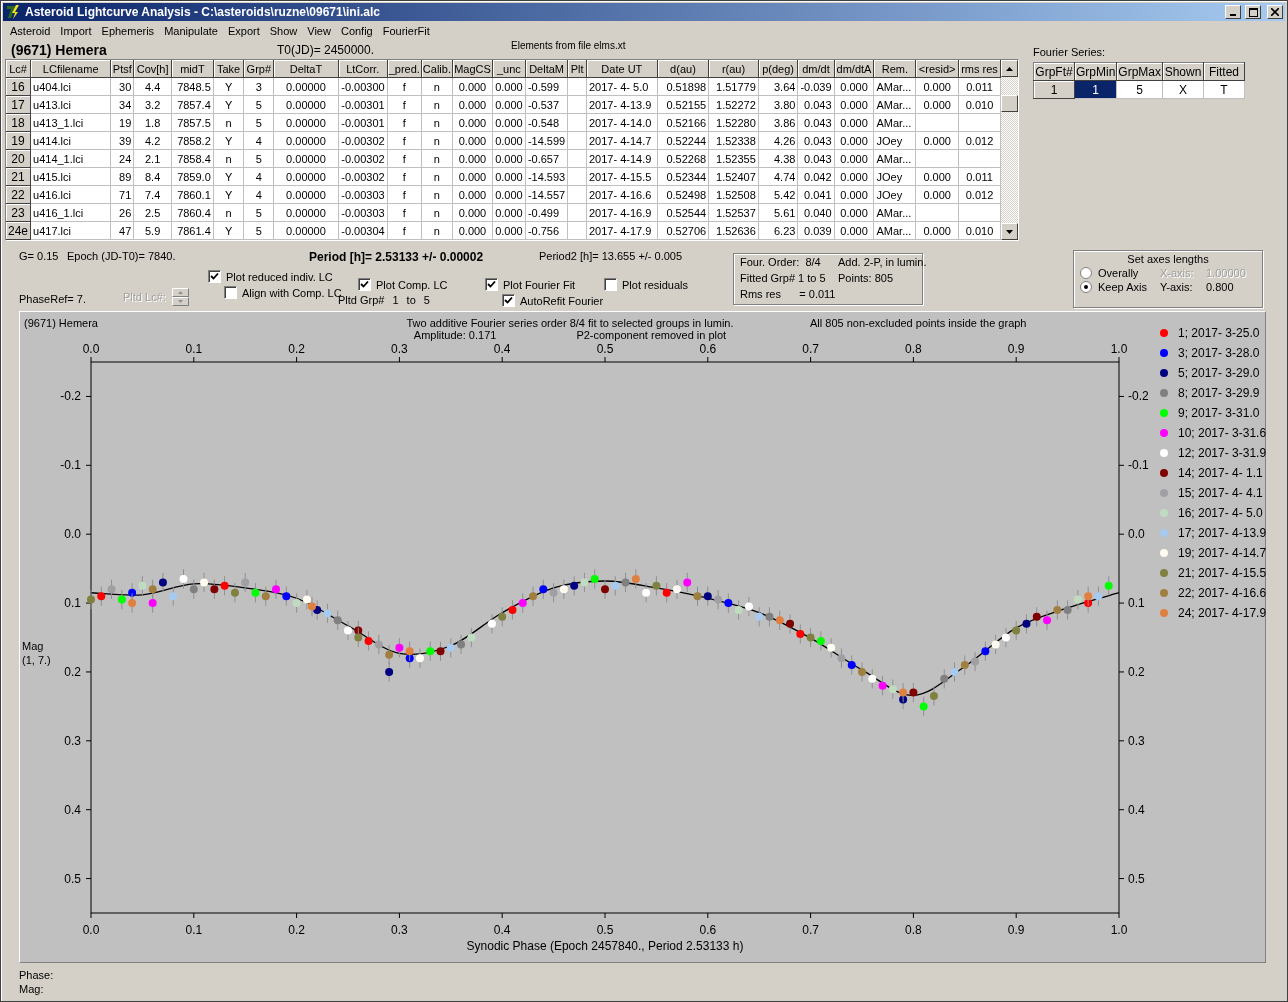 The image size is (1288, 1002). Describe the element at coordinates (70, 194) in the screenshot. I see `table-cell: u416.lci` at that location.